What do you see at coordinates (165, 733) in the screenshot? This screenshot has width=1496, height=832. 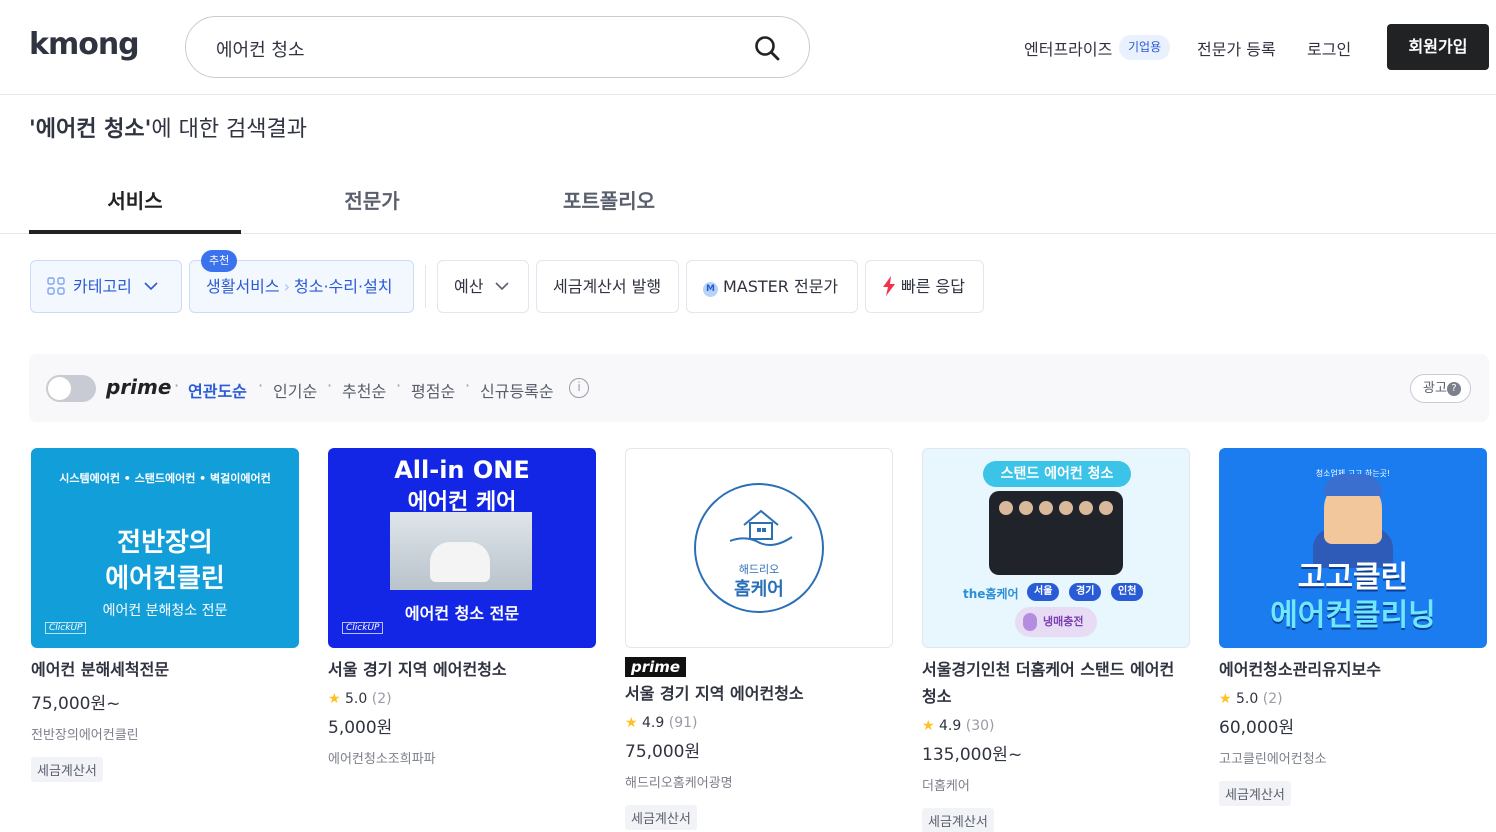 I see `seller-name: 전반장의에어컨클린` at bounding box center [165, 733].